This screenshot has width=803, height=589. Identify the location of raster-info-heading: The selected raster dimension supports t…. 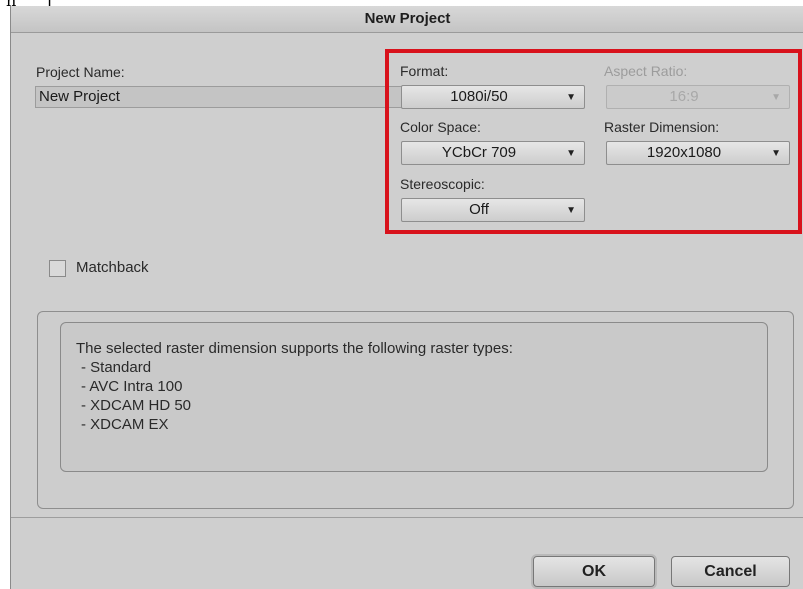
(294, 348).